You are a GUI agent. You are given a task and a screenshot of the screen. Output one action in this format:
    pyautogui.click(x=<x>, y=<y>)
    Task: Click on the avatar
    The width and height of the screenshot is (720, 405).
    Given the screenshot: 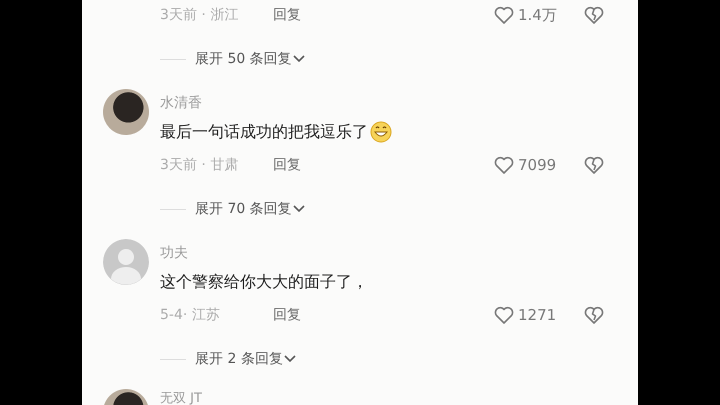 What is the action you would take?
    pyautogui.click(x=126, y=112)
    